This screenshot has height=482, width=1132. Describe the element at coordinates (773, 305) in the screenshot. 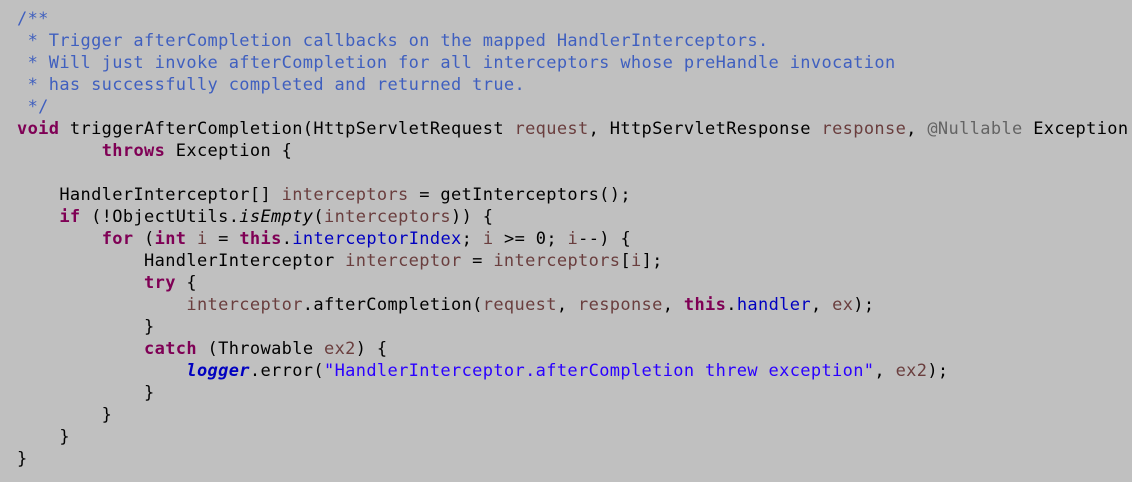

I see `code-token: handler` at that location.